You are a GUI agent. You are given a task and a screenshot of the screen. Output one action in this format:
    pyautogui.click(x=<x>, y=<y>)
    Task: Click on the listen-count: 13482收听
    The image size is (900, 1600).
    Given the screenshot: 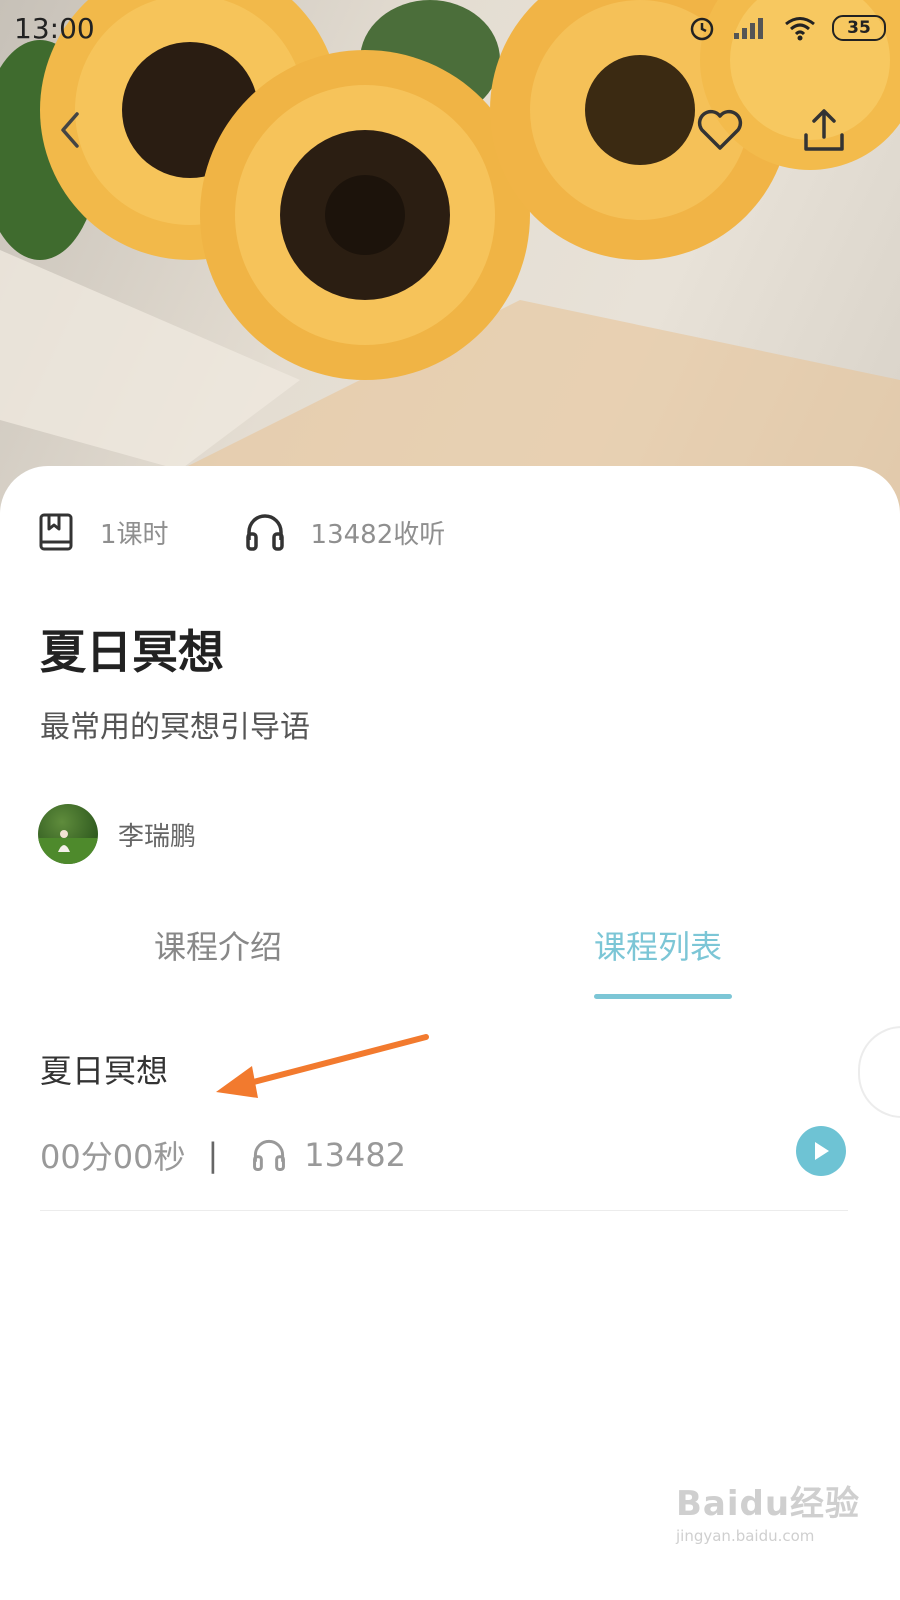 What is the action you would take?
    pyautogui.click(x=345, y=532)
    